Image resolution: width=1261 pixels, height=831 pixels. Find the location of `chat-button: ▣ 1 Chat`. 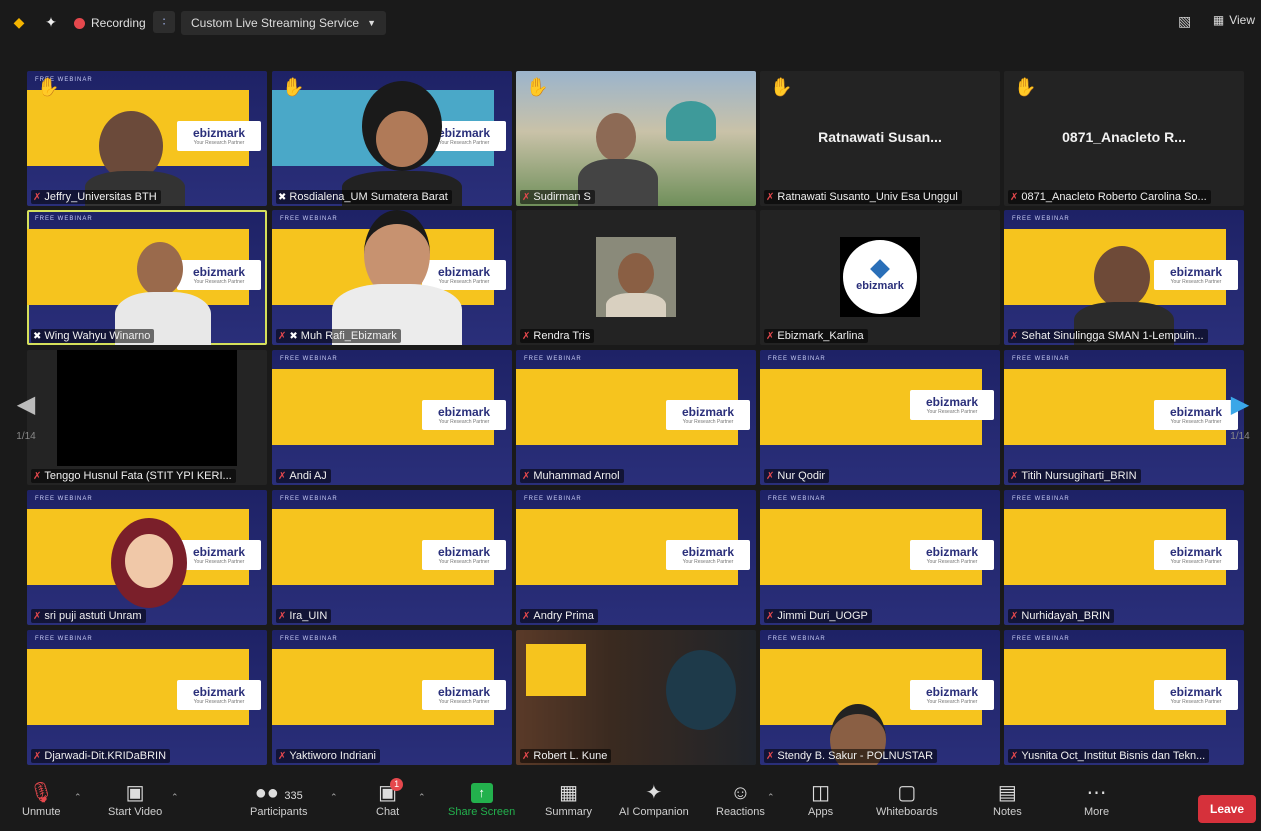

chat-button: ▣ 1 Chat is located at coordinates (390, 798).